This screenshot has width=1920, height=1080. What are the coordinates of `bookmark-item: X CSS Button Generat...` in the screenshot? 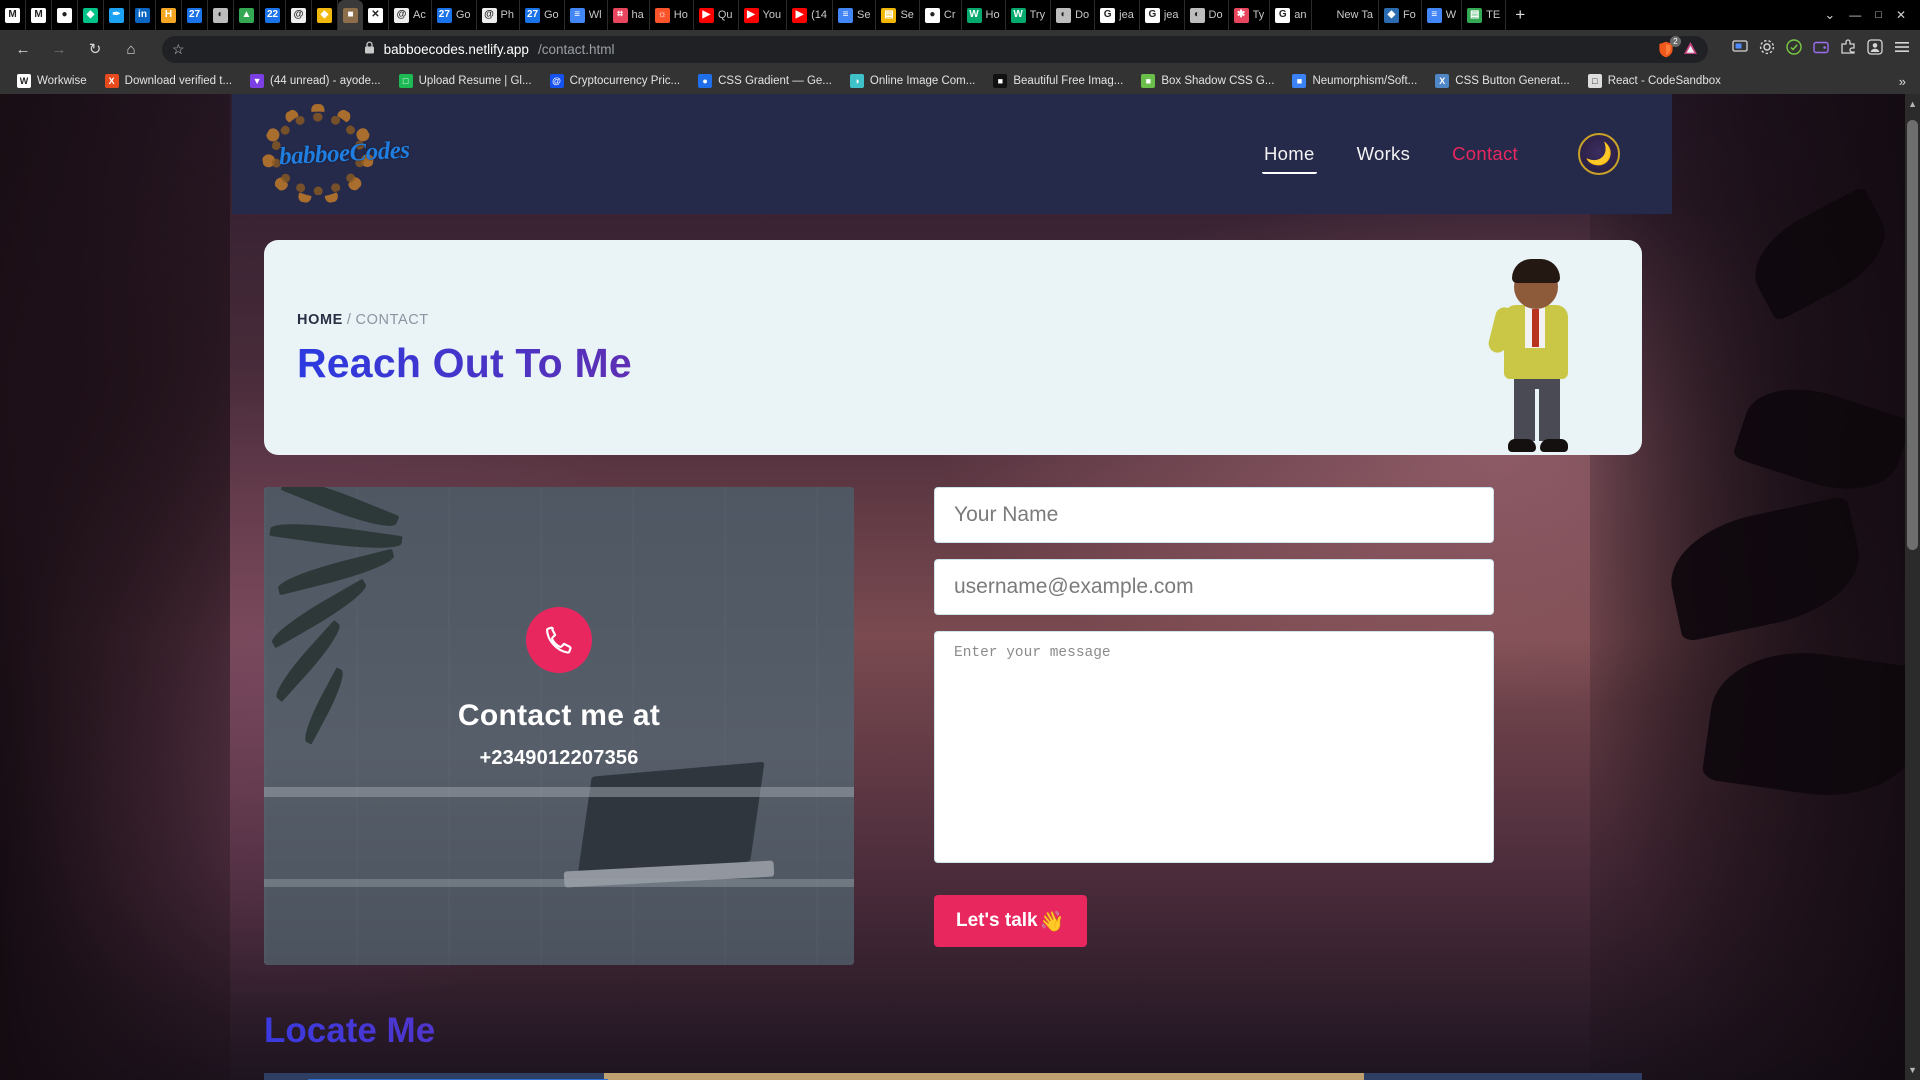 It's located at (1502, 81).